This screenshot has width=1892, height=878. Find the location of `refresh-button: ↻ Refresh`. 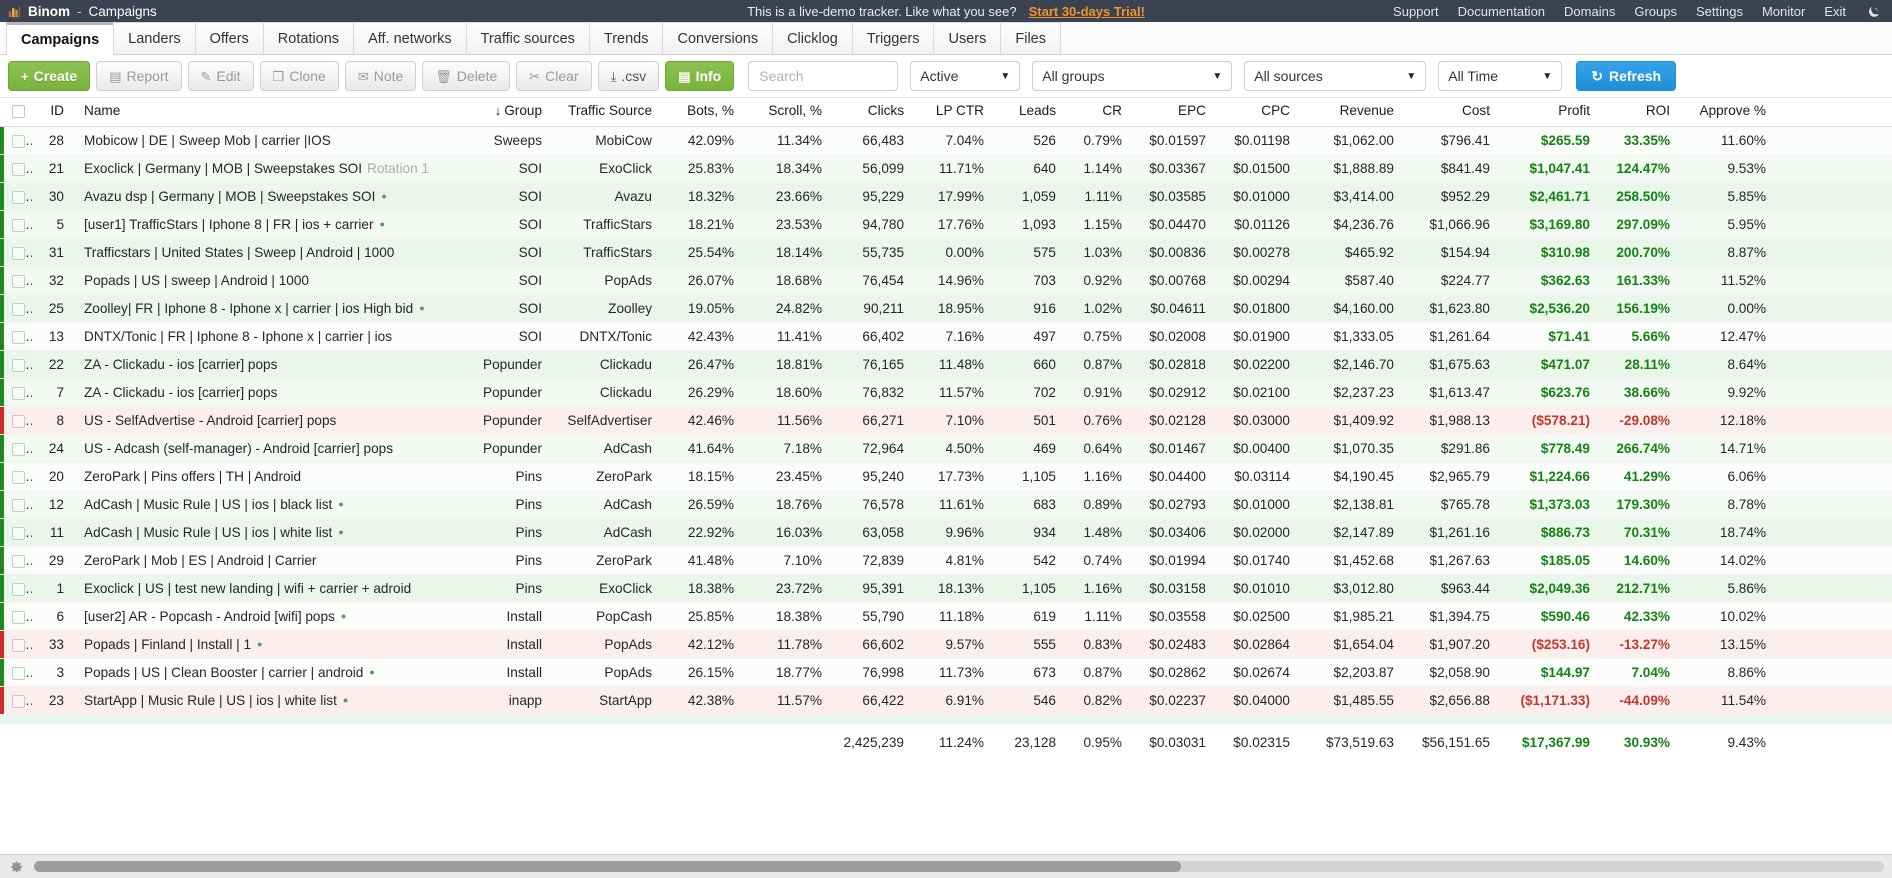

refresh-button: ↻ Refresh is located at coordinates (1626, 76).